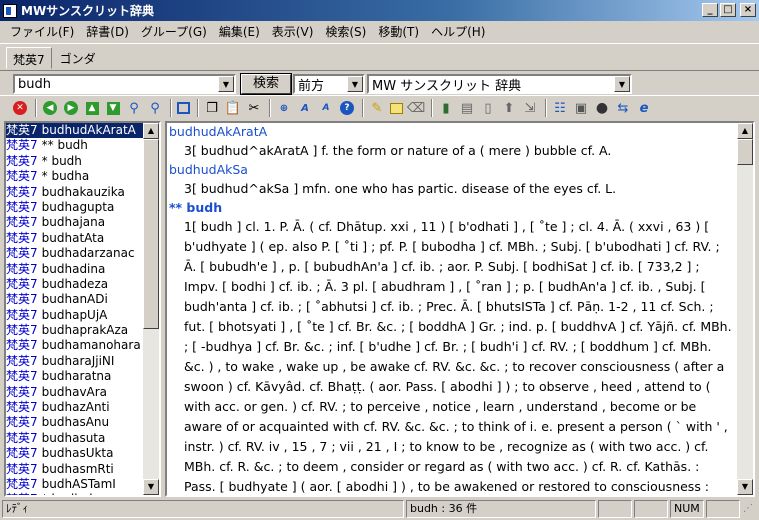 The height and width of the screenshot is (520, 759). I want to click on list-item: 梵英7 budhadarzanac, so click(75, 253).